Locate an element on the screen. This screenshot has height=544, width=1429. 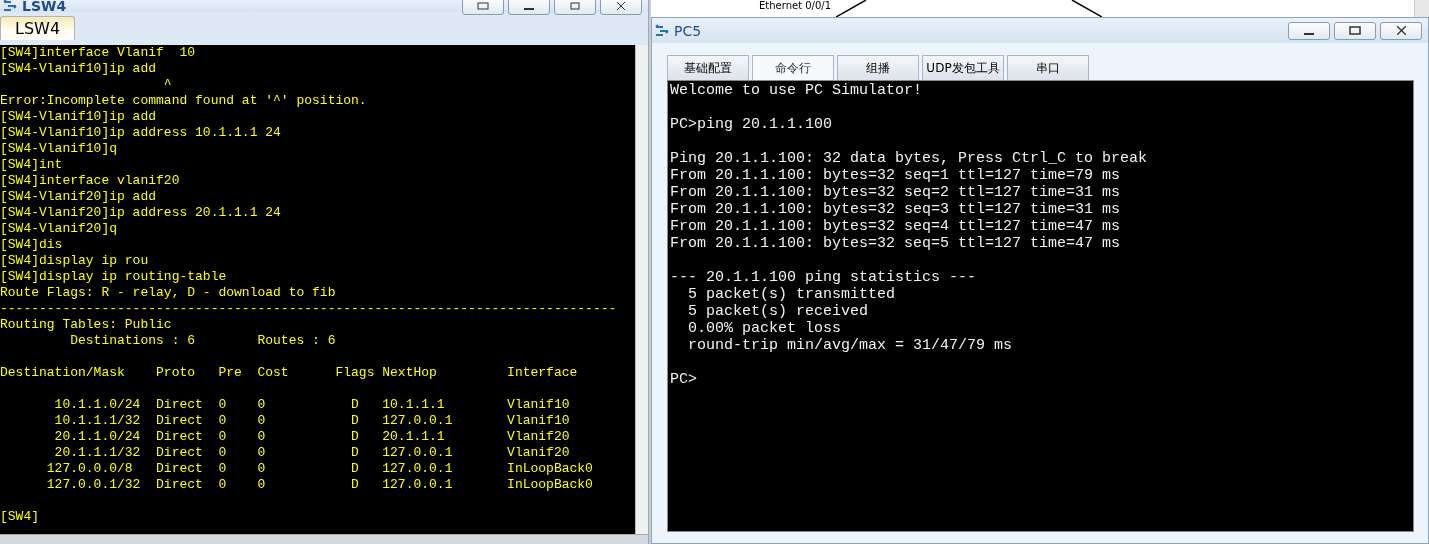
terminal-line: From 20.1.1.100: bytes=32 seq=2 ttl=127 time=31 ms is located at coordinates (896, 192).